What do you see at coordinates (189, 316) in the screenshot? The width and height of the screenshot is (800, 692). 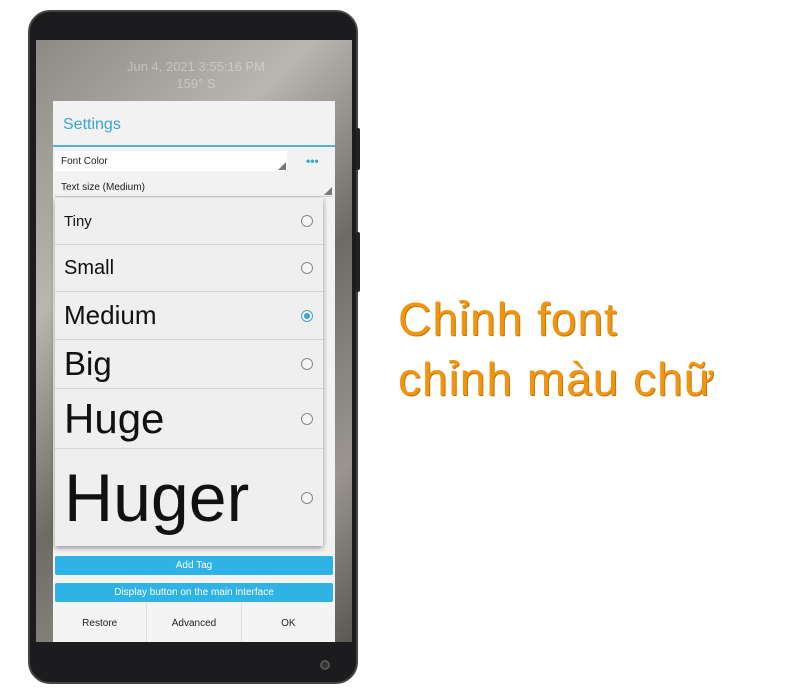 I see `option-medium: Medium` at bounding box center [189, 316].